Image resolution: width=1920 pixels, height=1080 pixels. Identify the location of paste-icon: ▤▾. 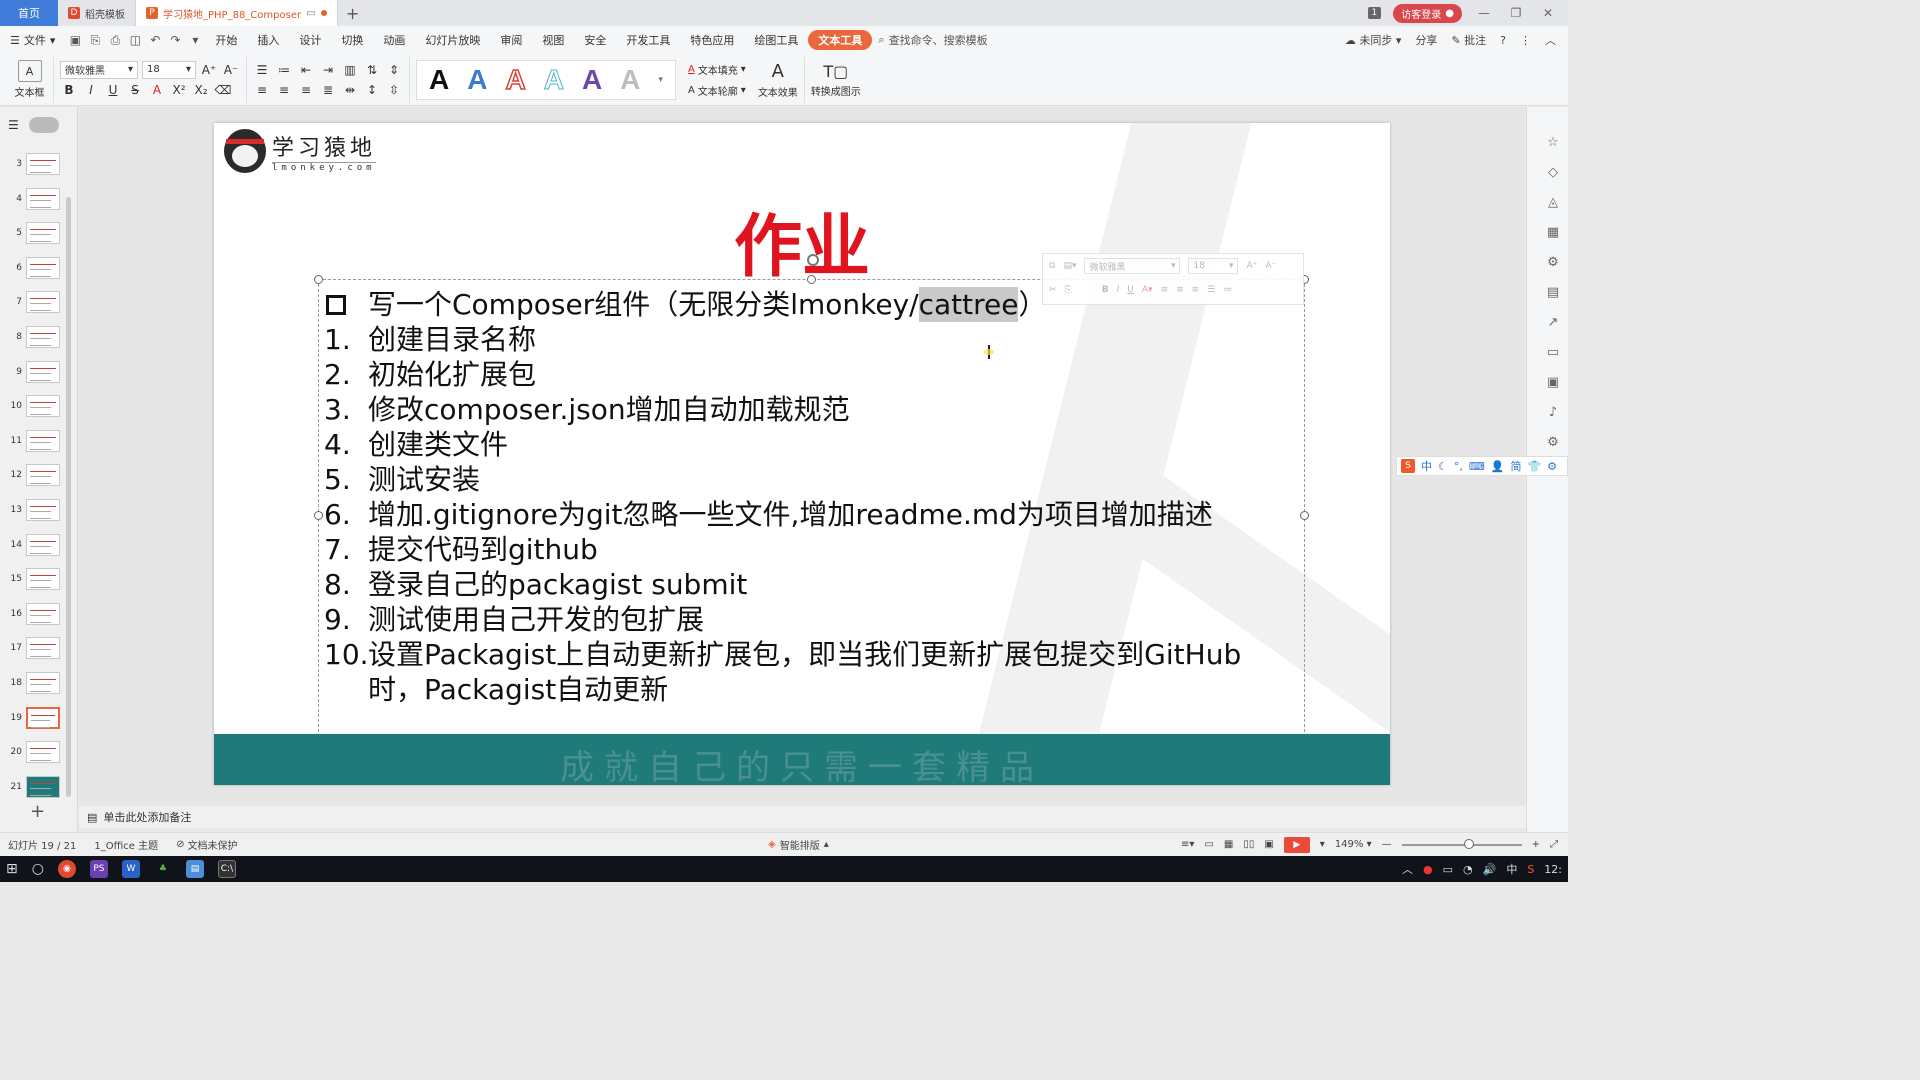
(1069, 266).